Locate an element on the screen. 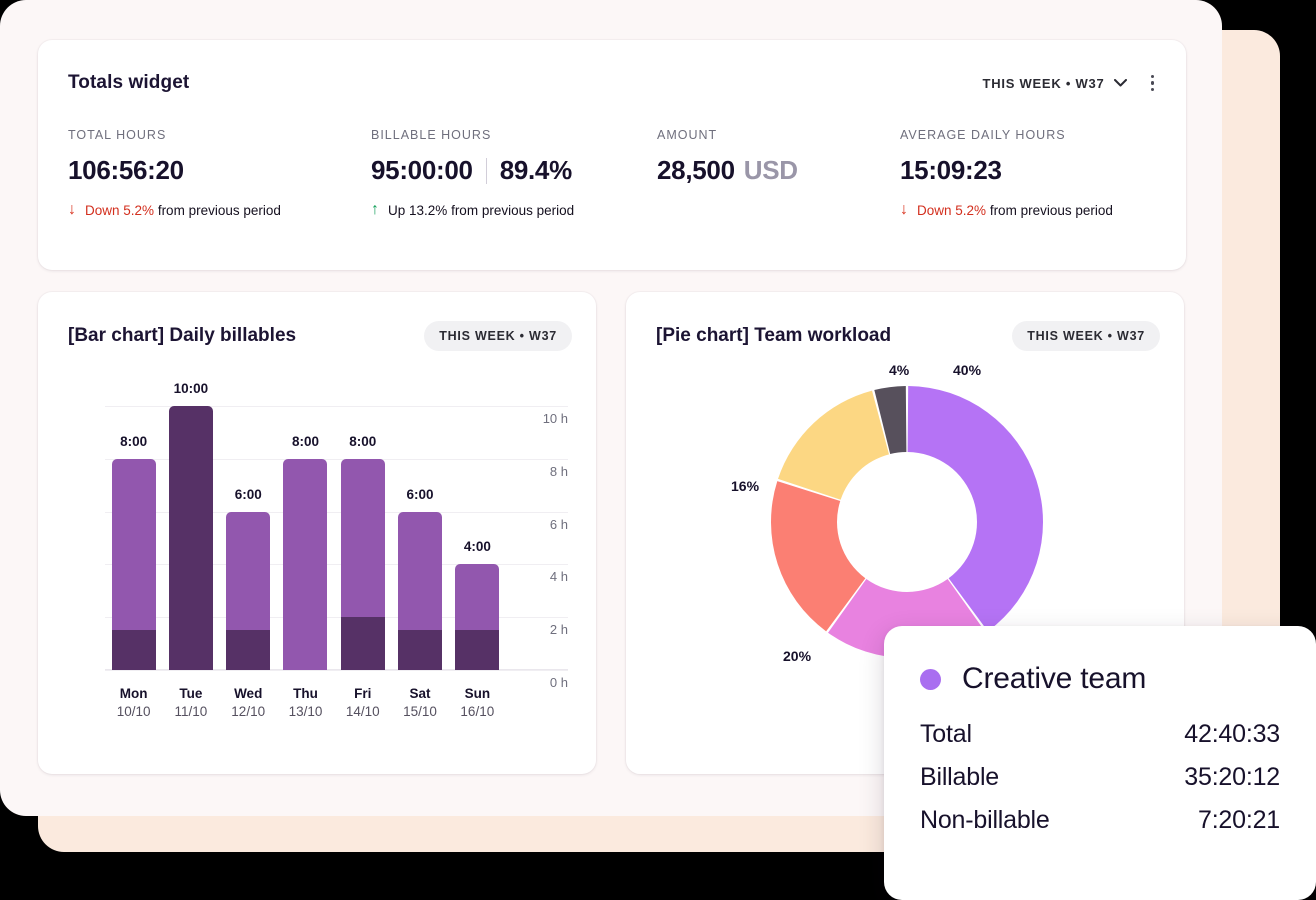 This screenshot has height=900, width=1316. x-axis-day-label: Tue is located at coordinates (191, 693).